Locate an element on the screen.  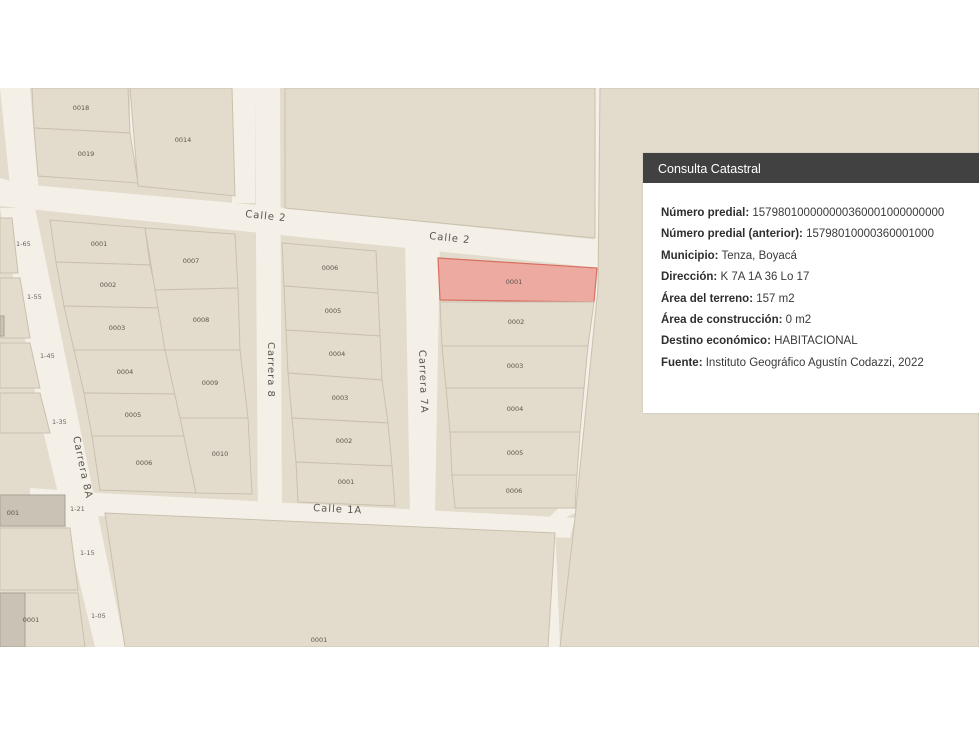
lot-label-8a-0007: 0007 is located at coordinates (191, 261).